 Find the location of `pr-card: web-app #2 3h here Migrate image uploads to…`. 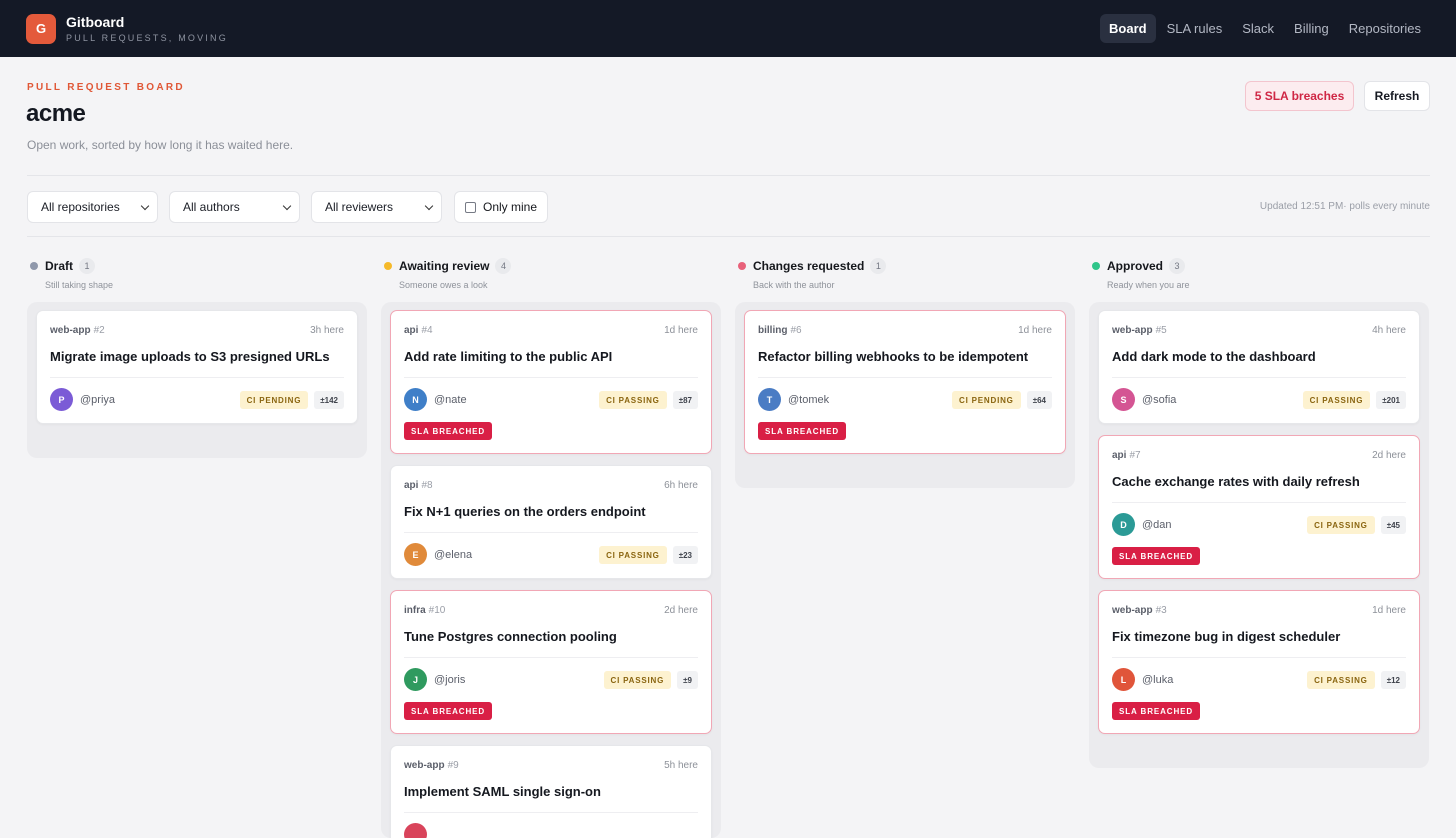

pr-card: web-app #2 3h here Migrate image uploads to… is located at coordinates (197, 367).